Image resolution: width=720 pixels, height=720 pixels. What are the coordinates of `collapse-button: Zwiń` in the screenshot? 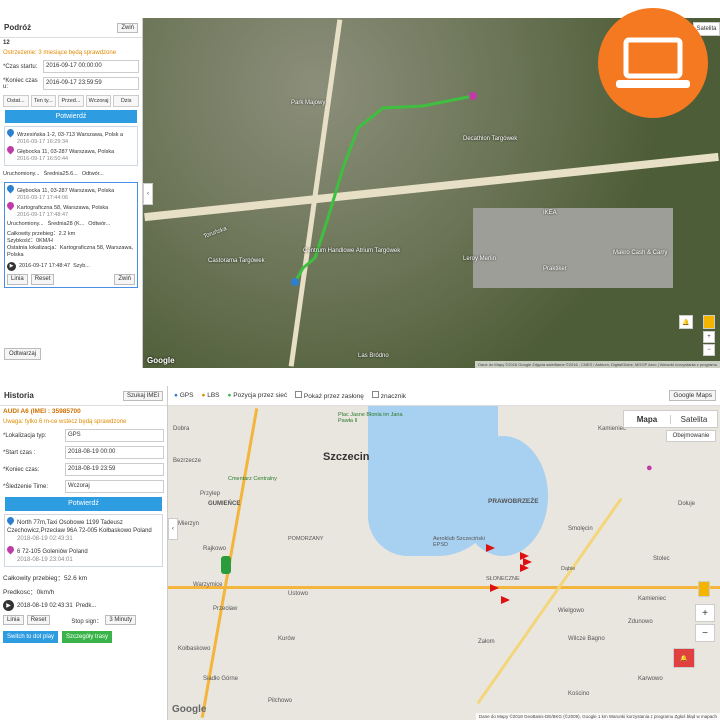 It's located at (127, 27).